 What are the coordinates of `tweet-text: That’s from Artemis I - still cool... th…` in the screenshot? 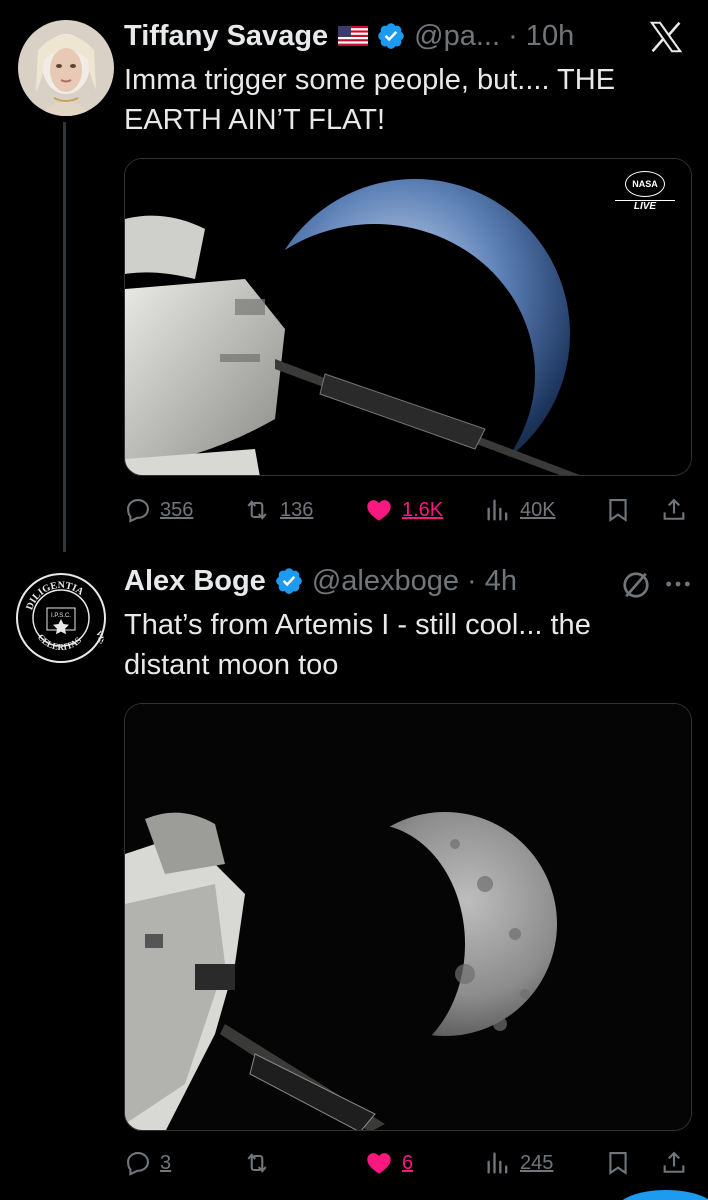 It's located at (357, 645).